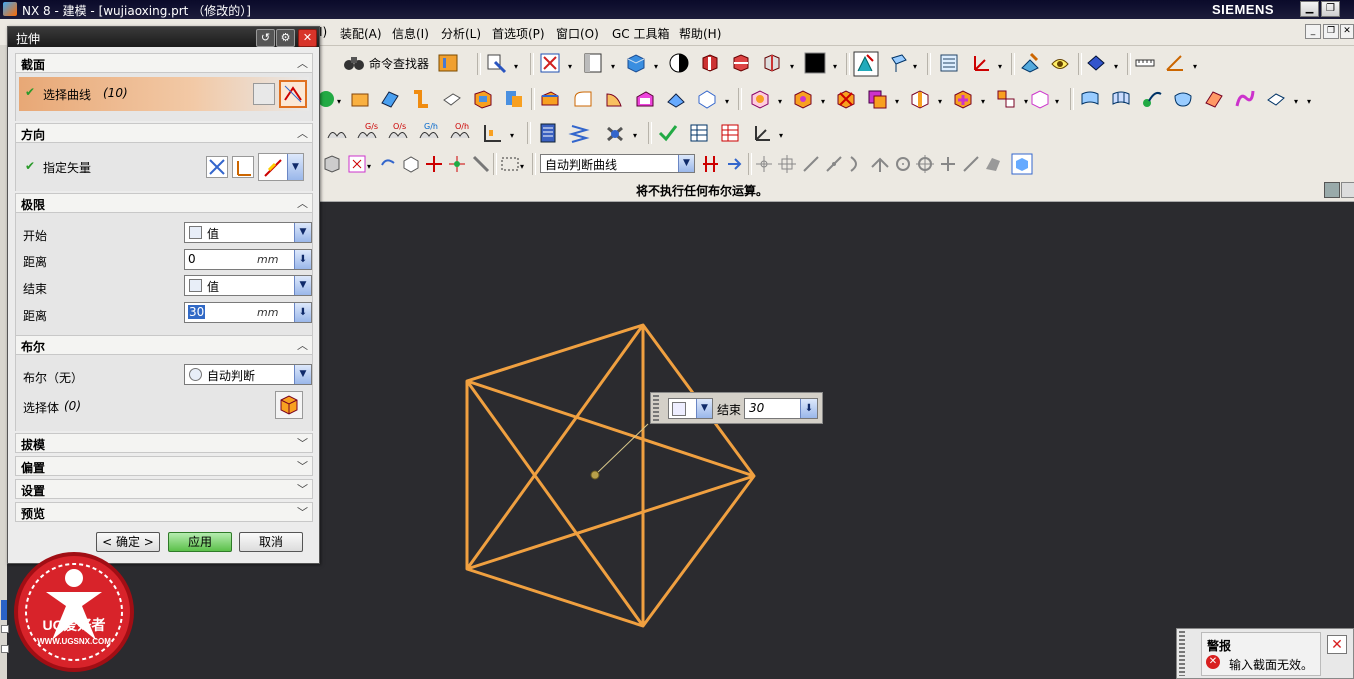 This screenshot has width=1354, height=679. I want to click on ugsnx-watermark-logo: UG爱好者 WWW.UGSNX.COM, so click(74, 612).